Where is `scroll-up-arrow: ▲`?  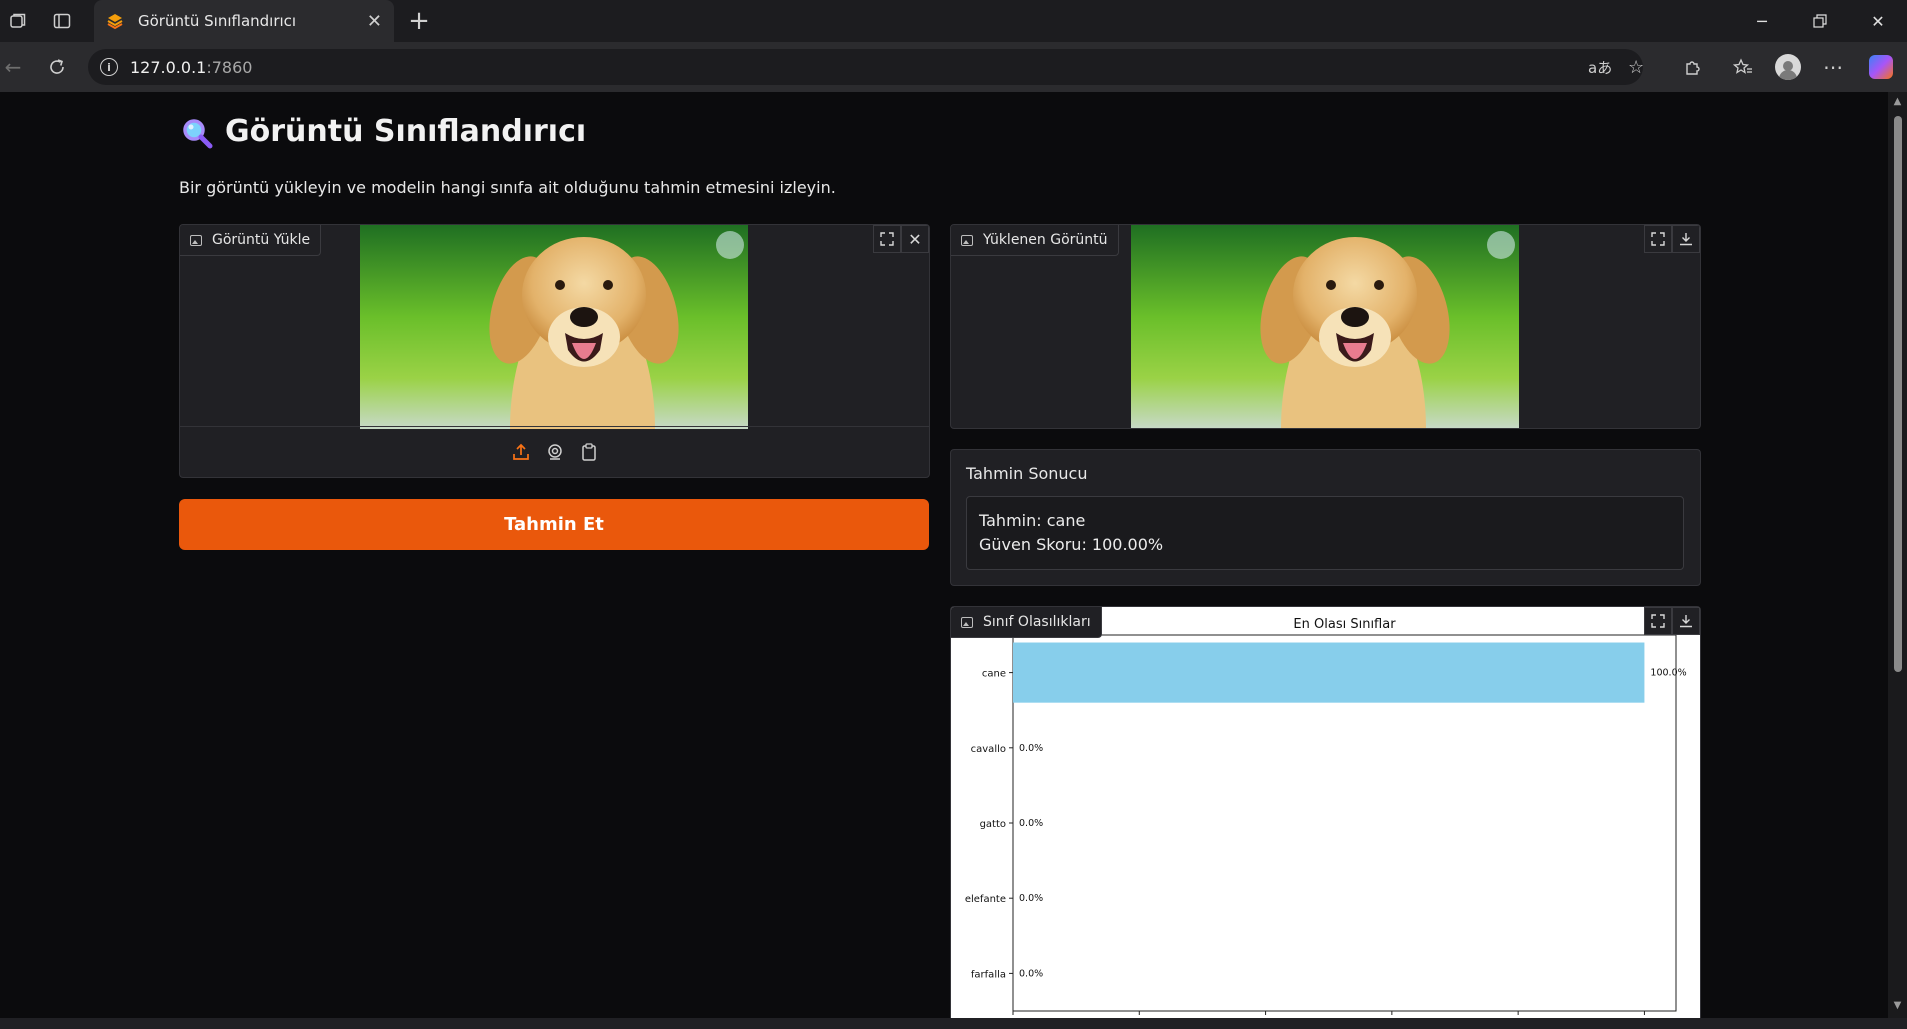 scroll-up-arrow: ▲ is located at coordinates (1897, 101).